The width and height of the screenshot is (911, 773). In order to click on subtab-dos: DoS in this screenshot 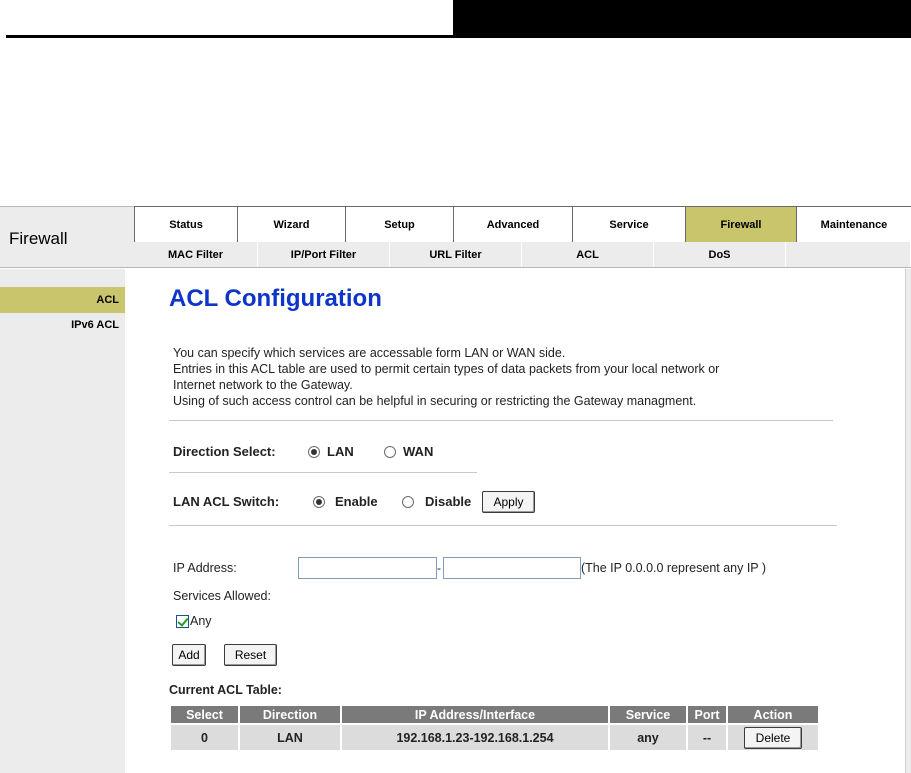, I will do `click(720, 254)`.